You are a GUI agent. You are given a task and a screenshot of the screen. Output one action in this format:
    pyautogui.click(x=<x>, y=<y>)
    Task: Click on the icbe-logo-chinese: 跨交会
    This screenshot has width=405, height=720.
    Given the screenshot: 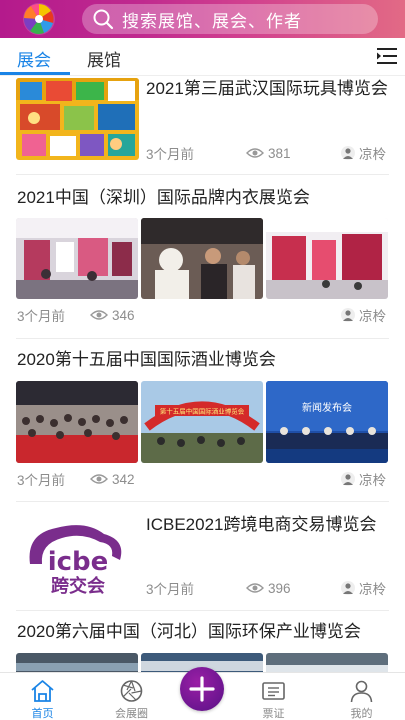 What is the action you would take?
    pyautogui.click(x=78, y=585)
    